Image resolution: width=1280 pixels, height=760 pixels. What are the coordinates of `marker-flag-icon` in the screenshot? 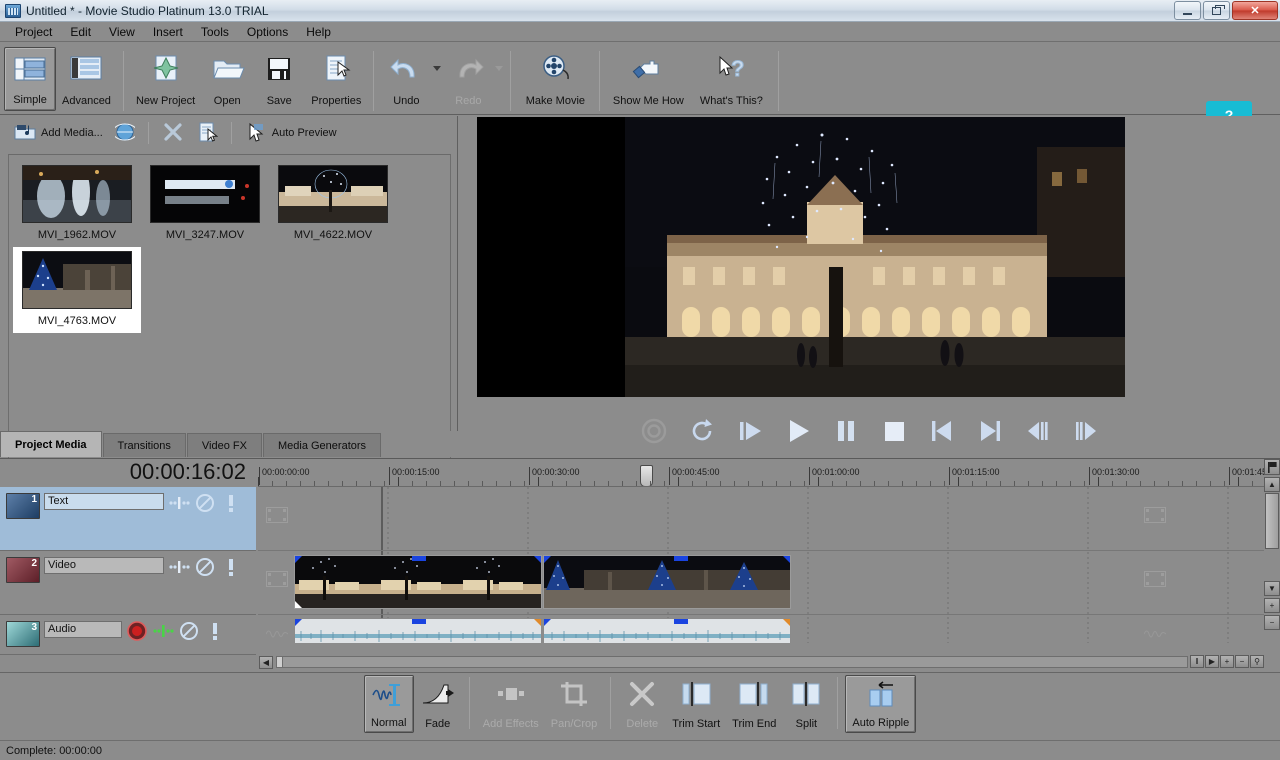 It's located at (1272, 467).